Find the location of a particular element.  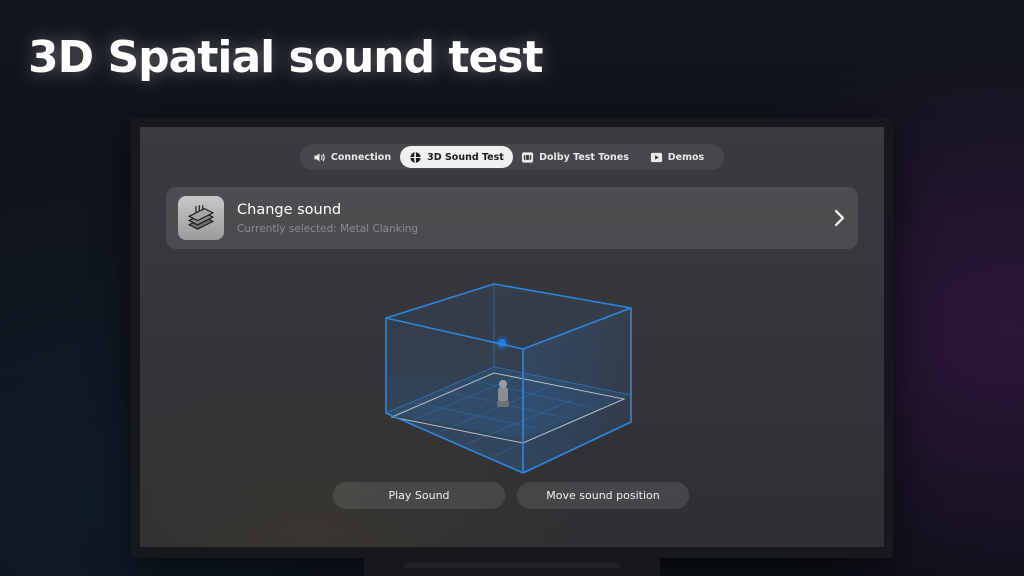

room-visualization is located at coordinates (511, 380).